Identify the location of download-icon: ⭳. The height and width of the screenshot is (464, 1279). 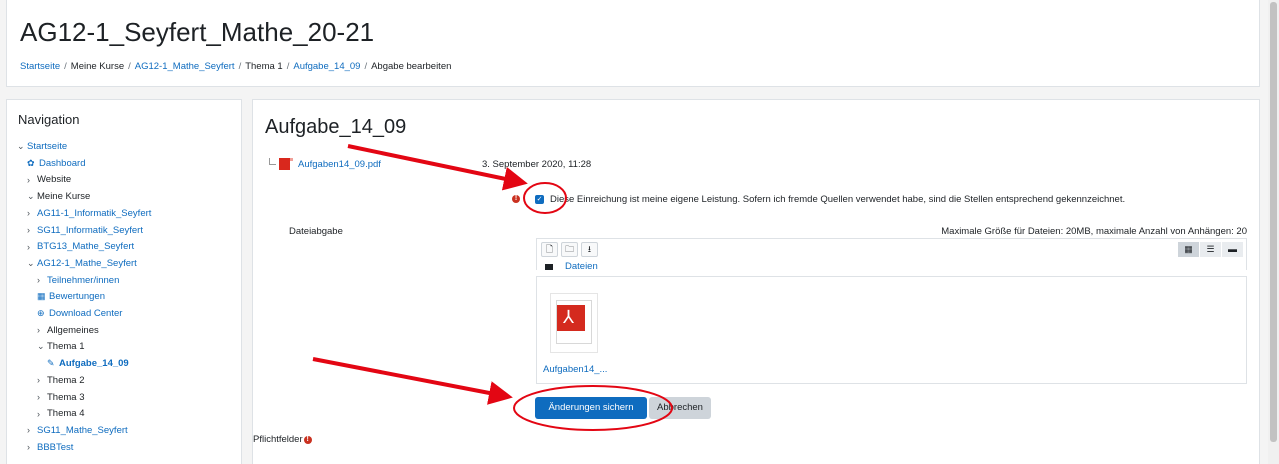
(589, 249).